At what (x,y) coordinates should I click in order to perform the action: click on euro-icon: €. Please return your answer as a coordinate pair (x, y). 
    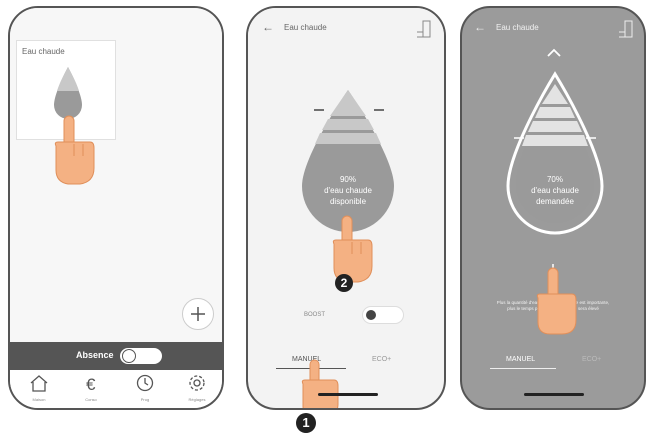
    Looking at the image, I should click on (91, 384).